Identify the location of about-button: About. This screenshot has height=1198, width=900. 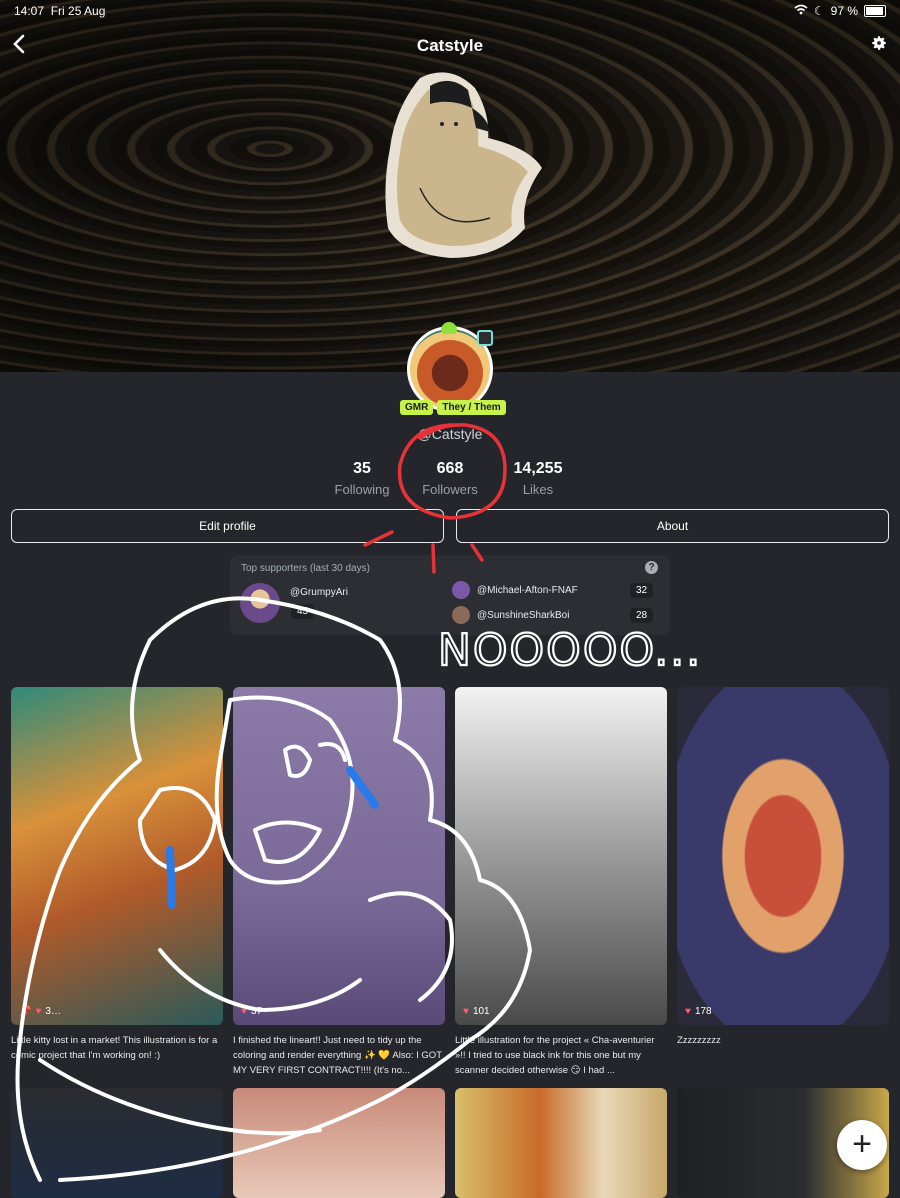
(672, 526).